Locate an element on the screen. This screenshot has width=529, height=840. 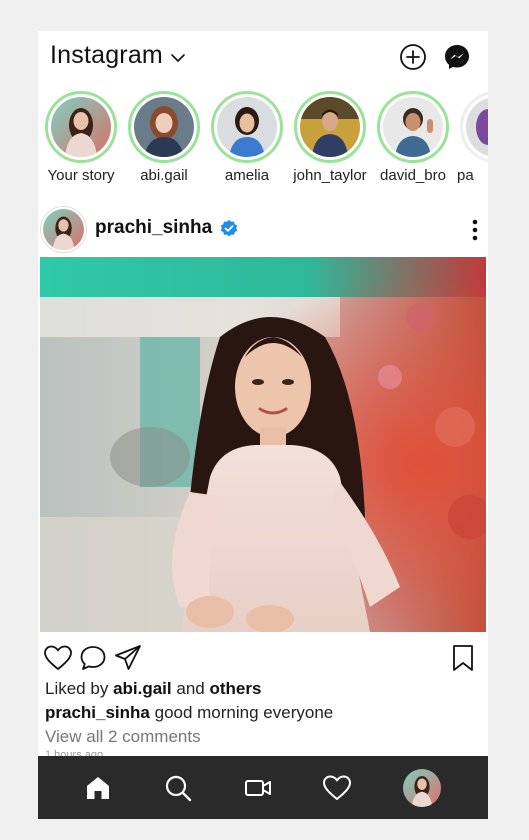
liked-by-and: and is located at coordinates (190, 688).